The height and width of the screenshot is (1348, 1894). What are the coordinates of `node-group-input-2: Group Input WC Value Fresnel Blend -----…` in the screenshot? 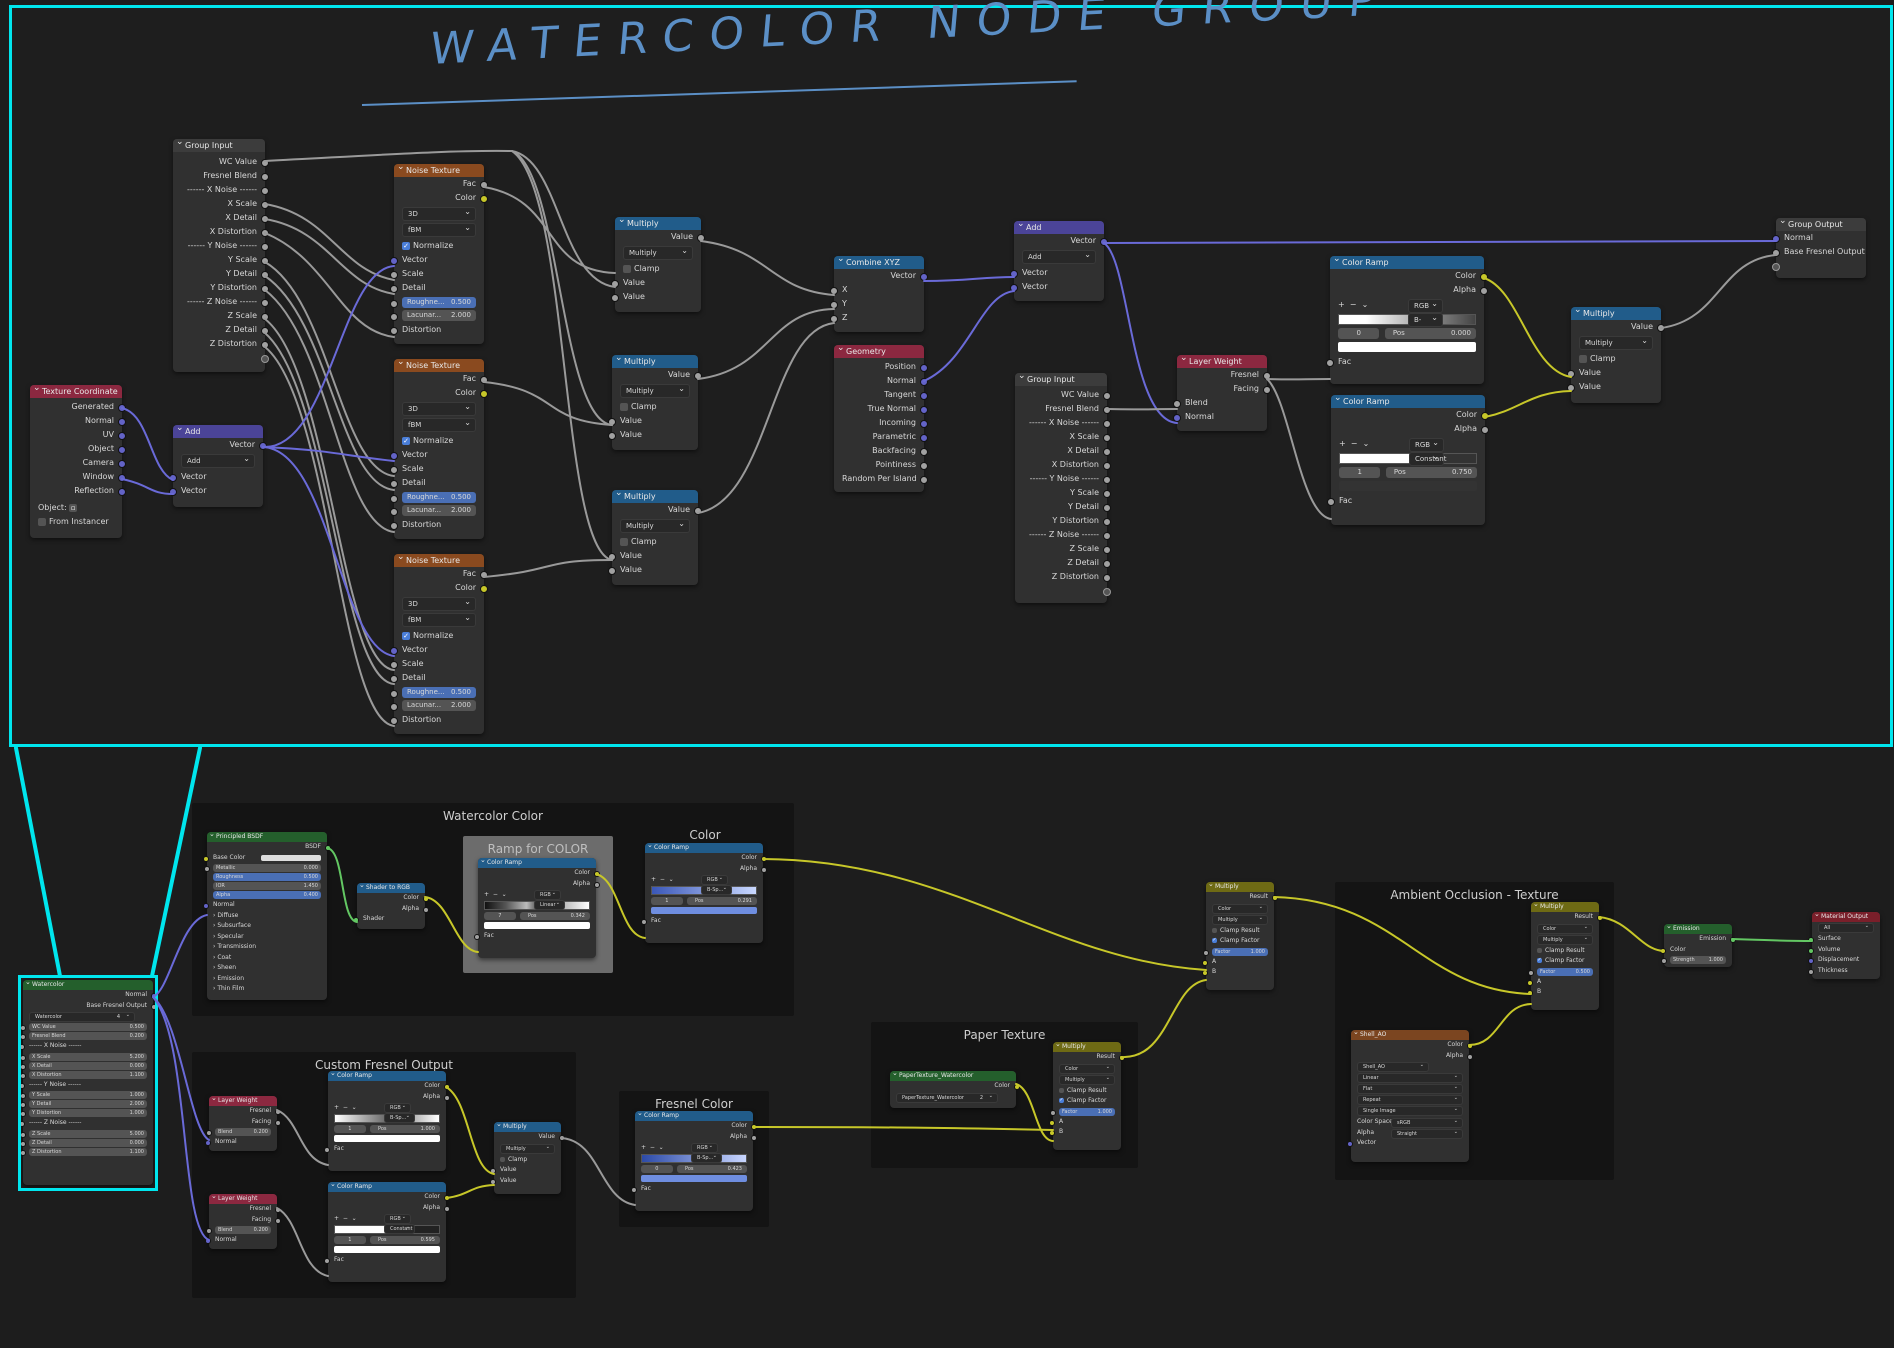 It's located at (1063, 488).